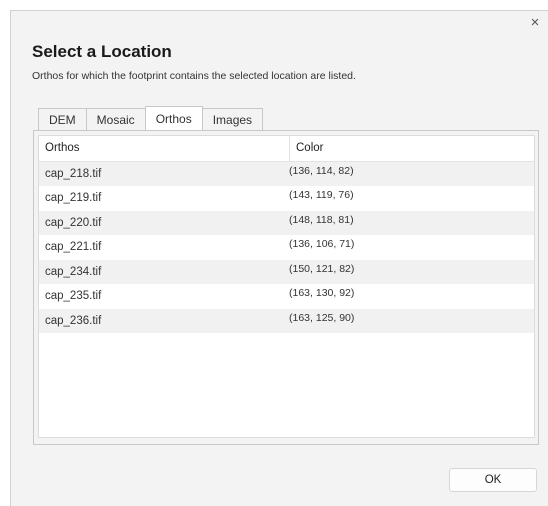 The height and width of the screenshot is (506, 548). I want to click on ortho-color: (163, 125, 90), so click(322, 317).